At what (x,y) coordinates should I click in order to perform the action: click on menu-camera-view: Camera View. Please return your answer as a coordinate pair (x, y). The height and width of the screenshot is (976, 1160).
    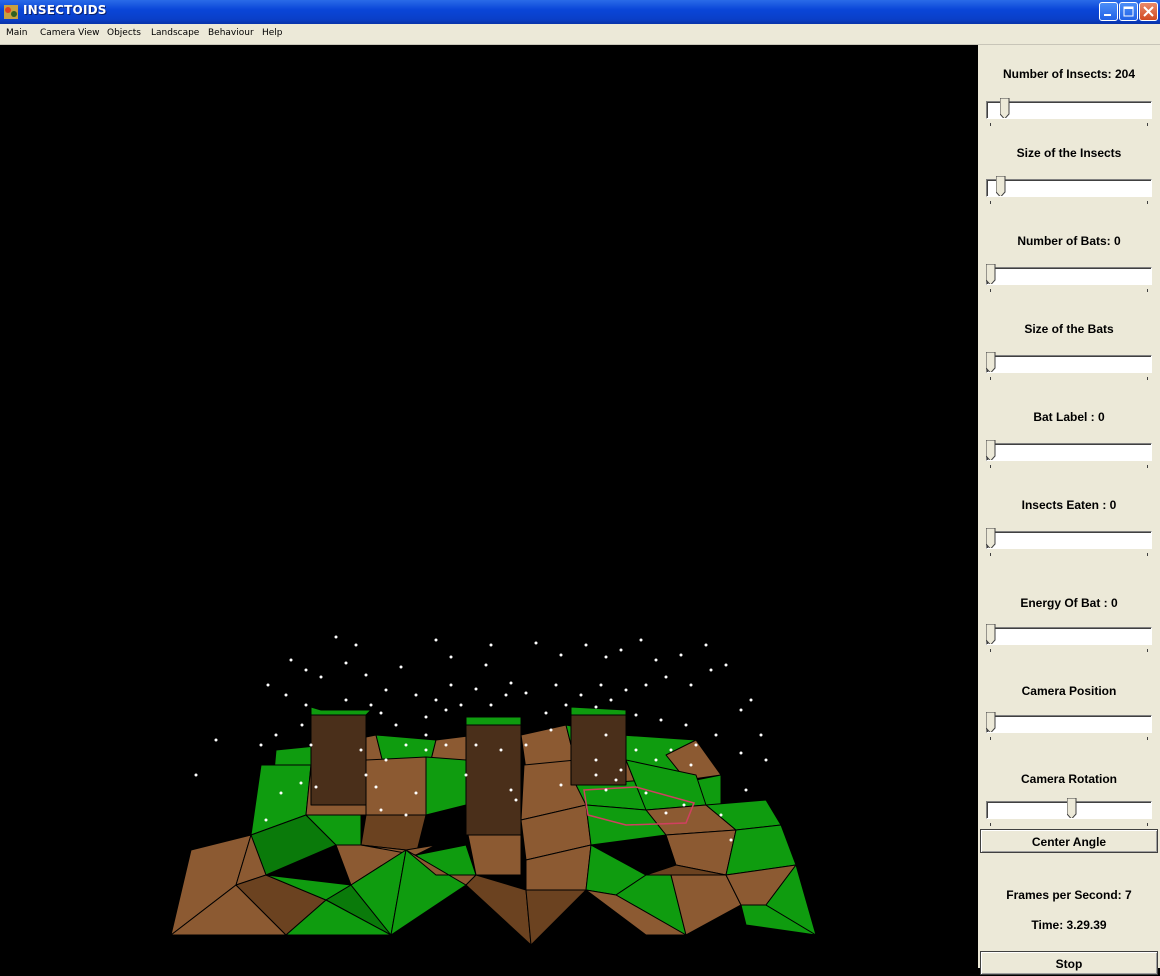
    Looking at the image, I should click on (70, 33).